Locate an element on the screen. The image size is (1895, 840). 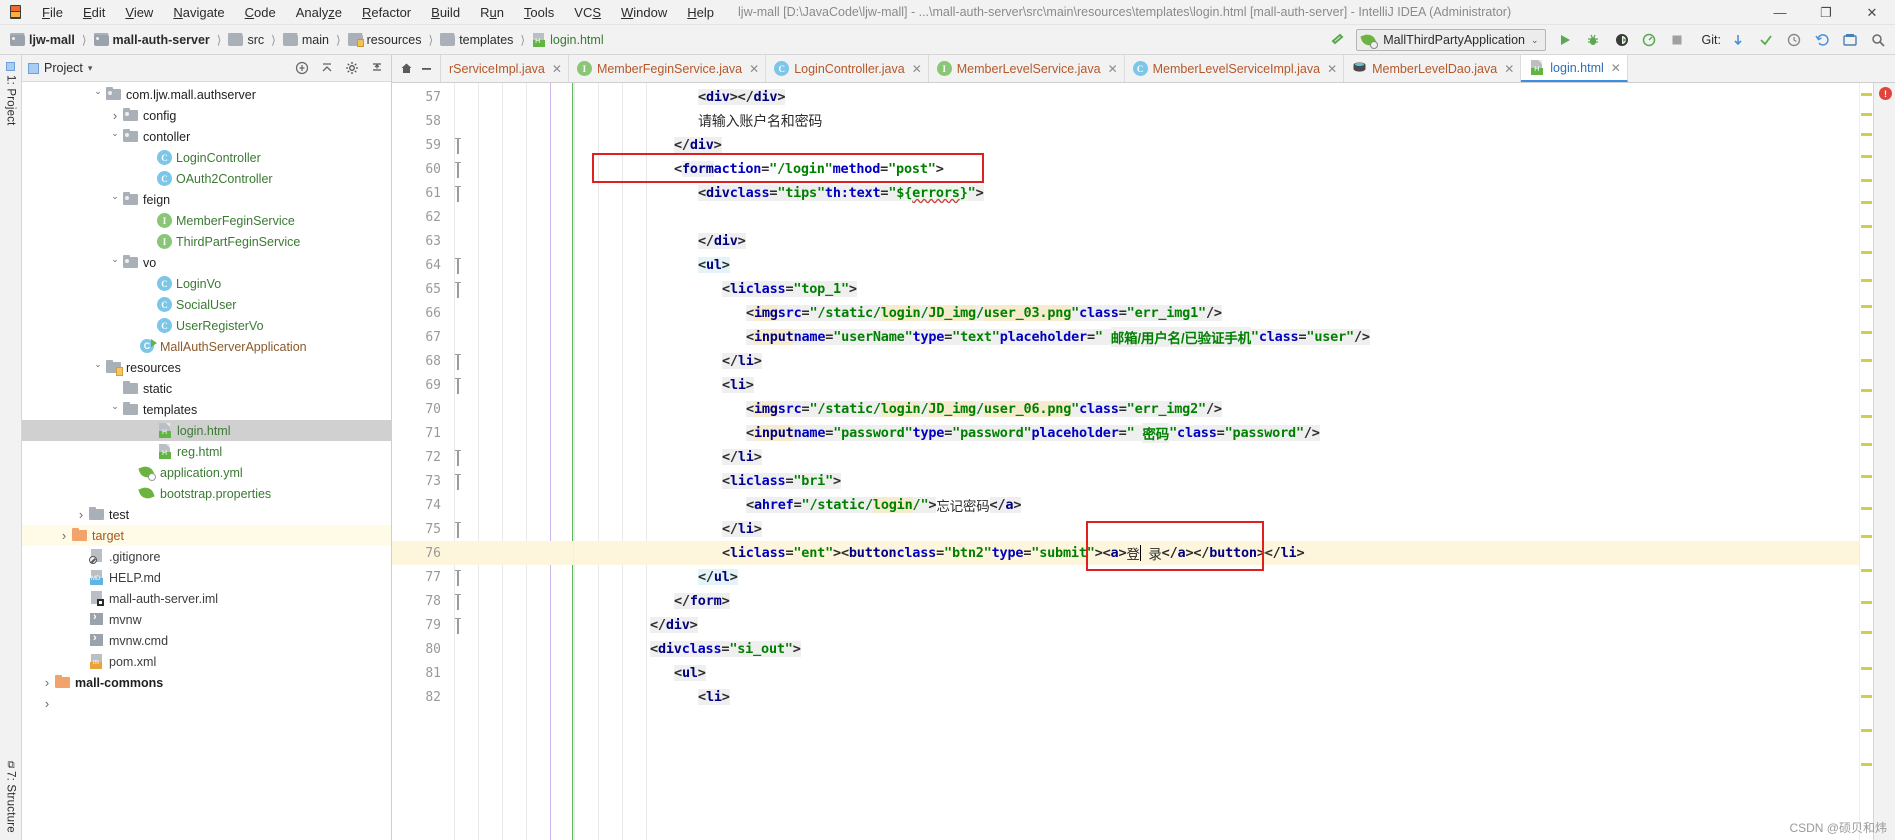
update-project-icon is located at coordinates (1738, 40).